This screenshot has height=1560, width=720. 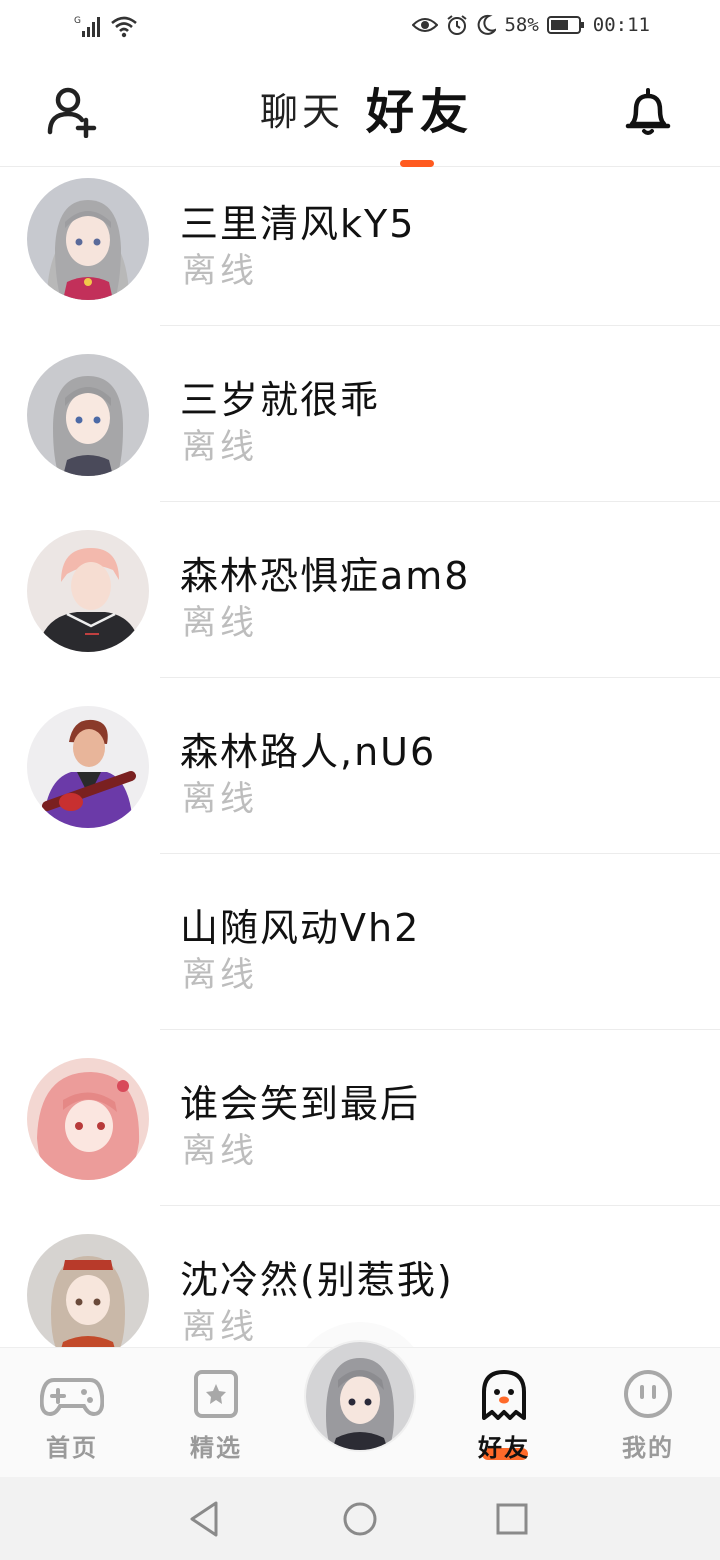 What do you see at coordinates (72, 1448) in the screenshot?
I see `nav-label: 首页` at bounding box center [72, 1448].